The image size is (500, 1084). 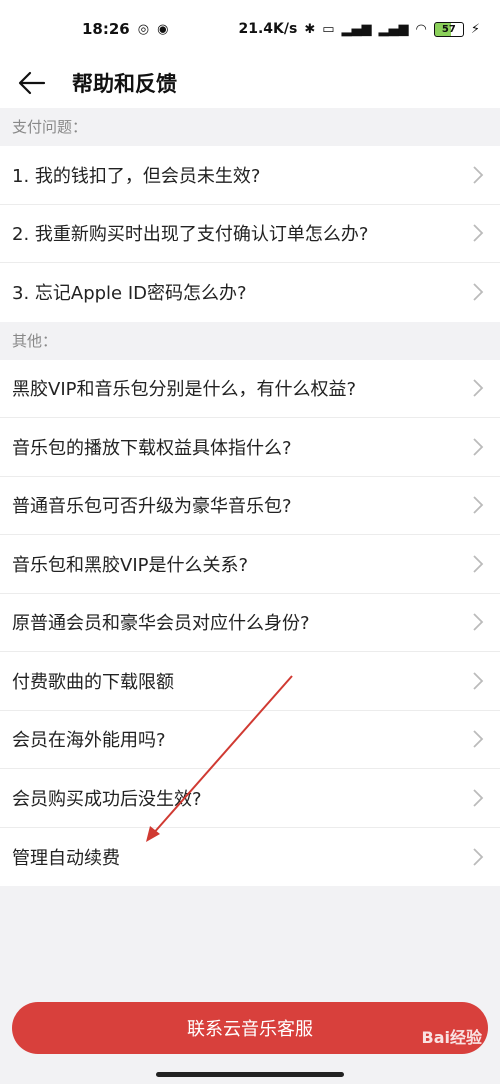 I want to click on watermark: Bai经验, so click(x=451, y=1037).